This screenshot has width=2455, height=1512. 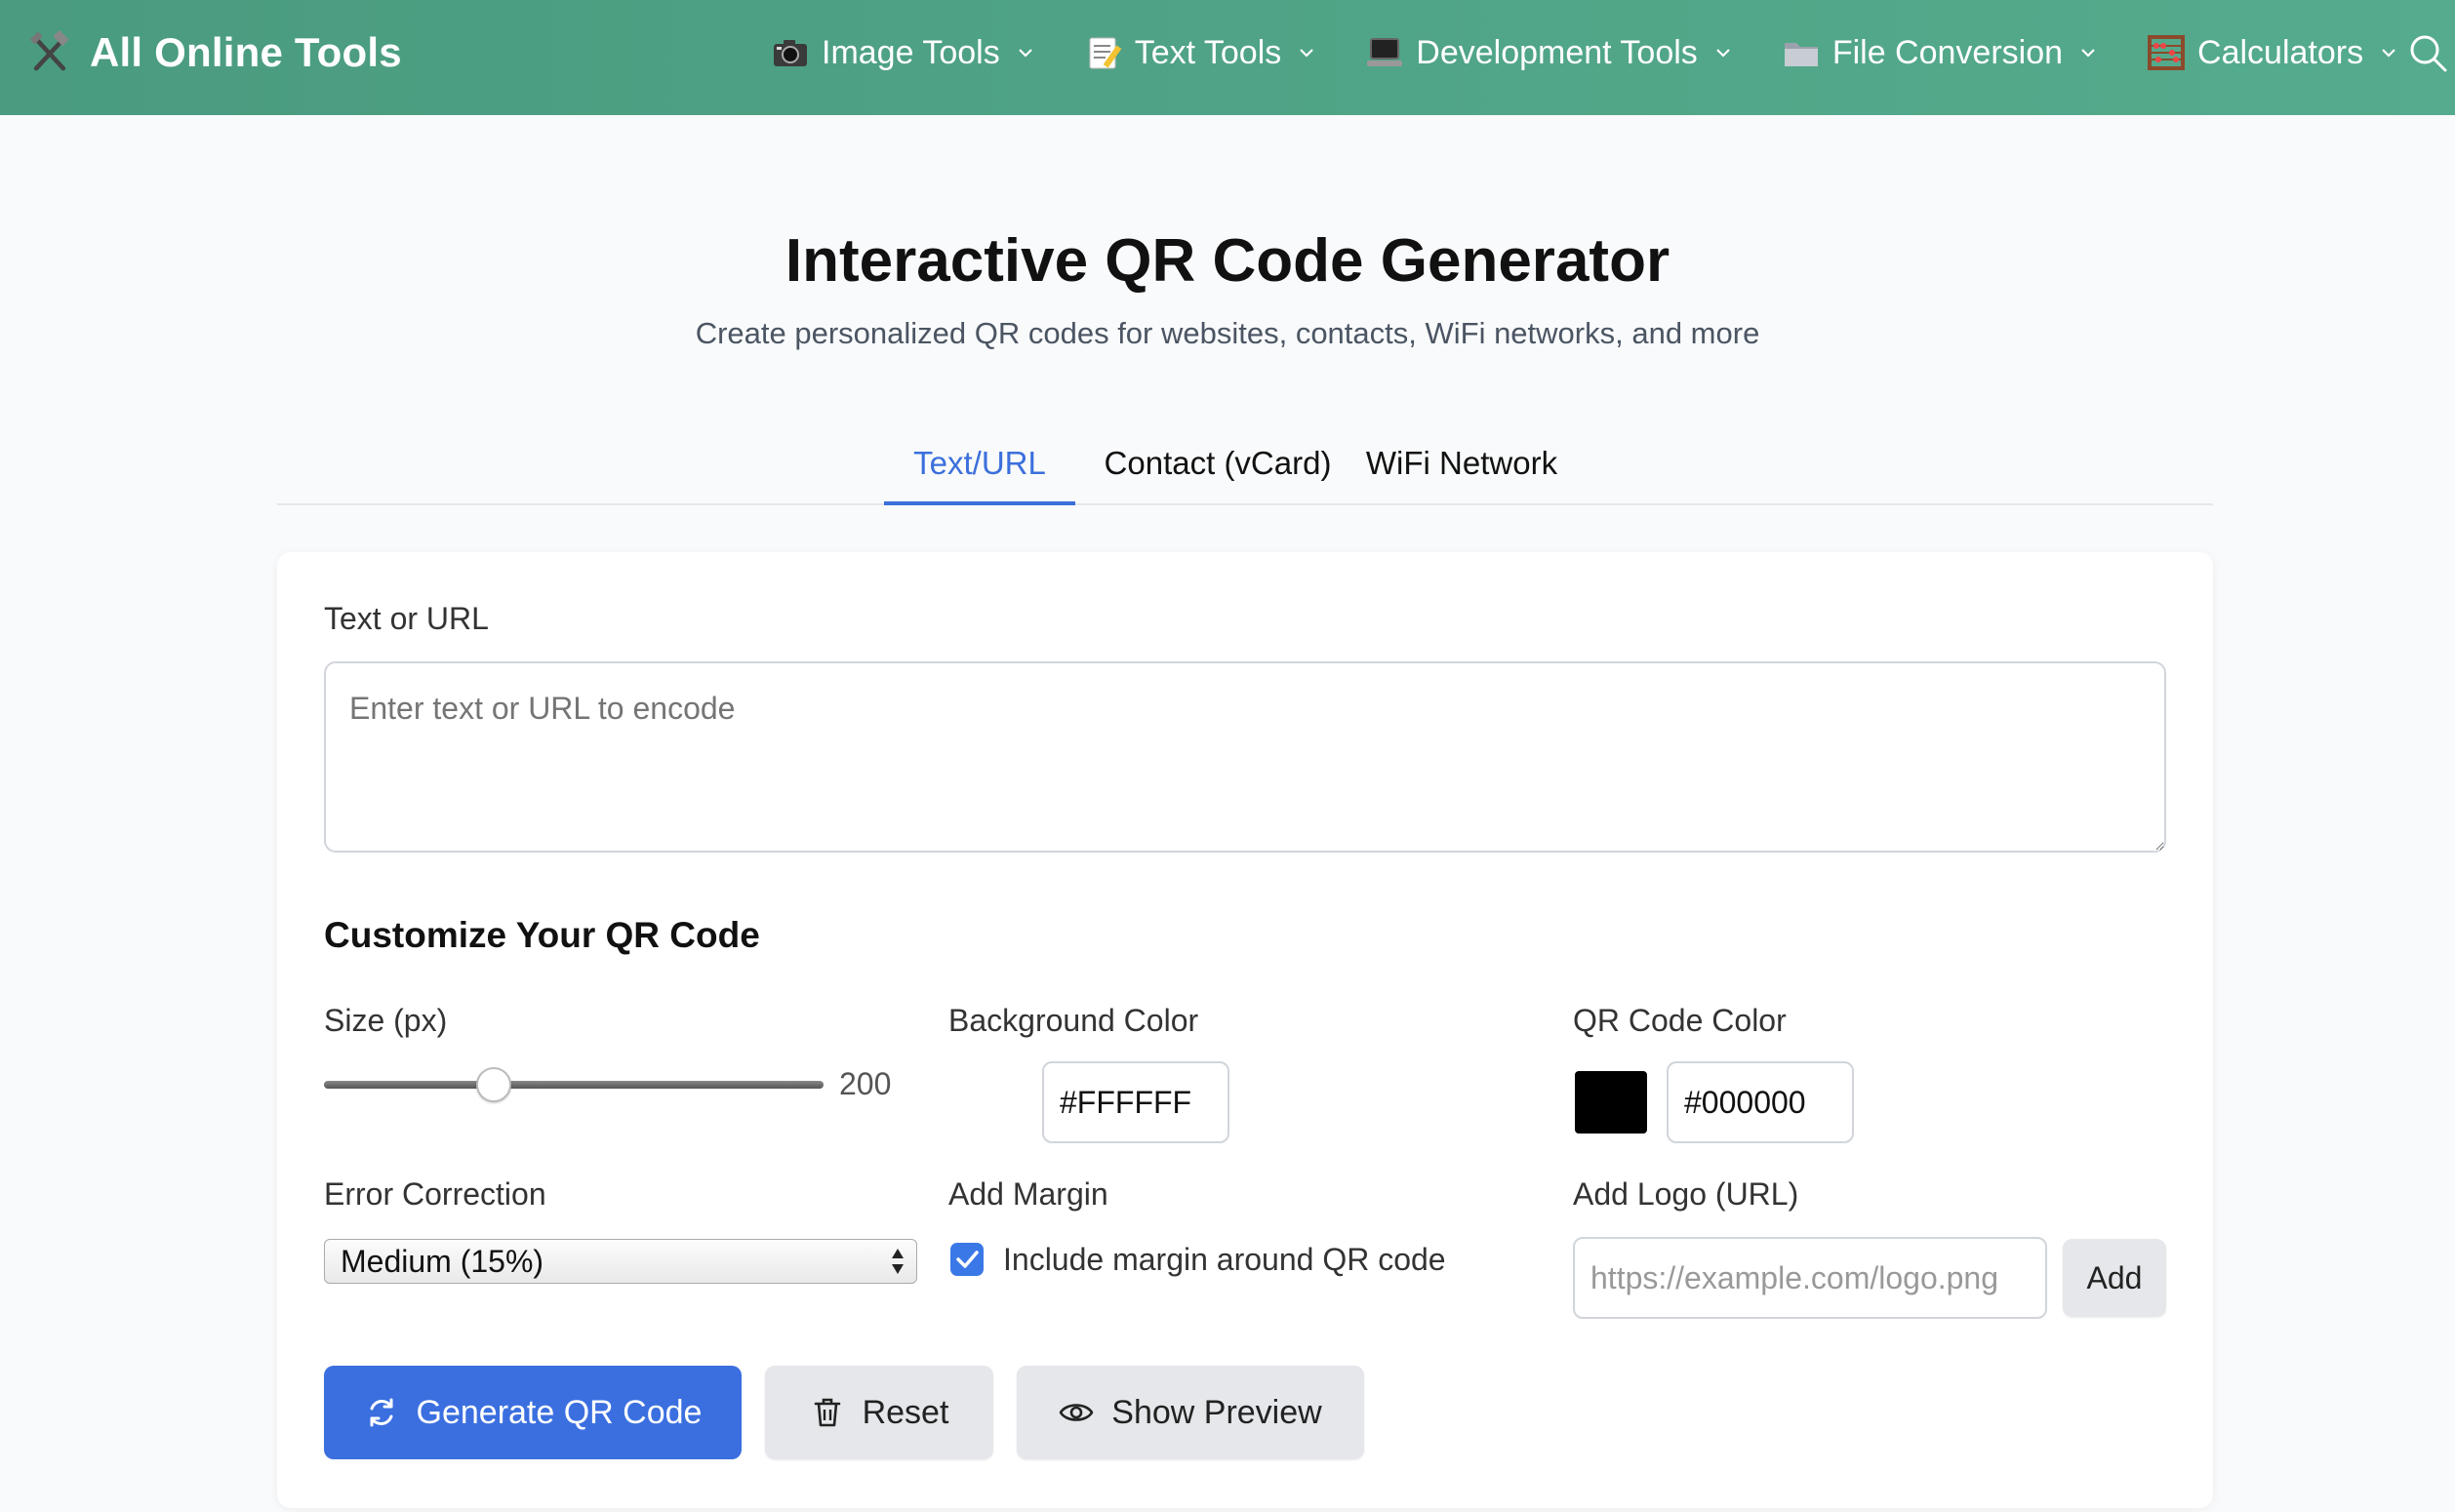 I want to click on text-url-label: Text or URL, so click(x=407, y=618).